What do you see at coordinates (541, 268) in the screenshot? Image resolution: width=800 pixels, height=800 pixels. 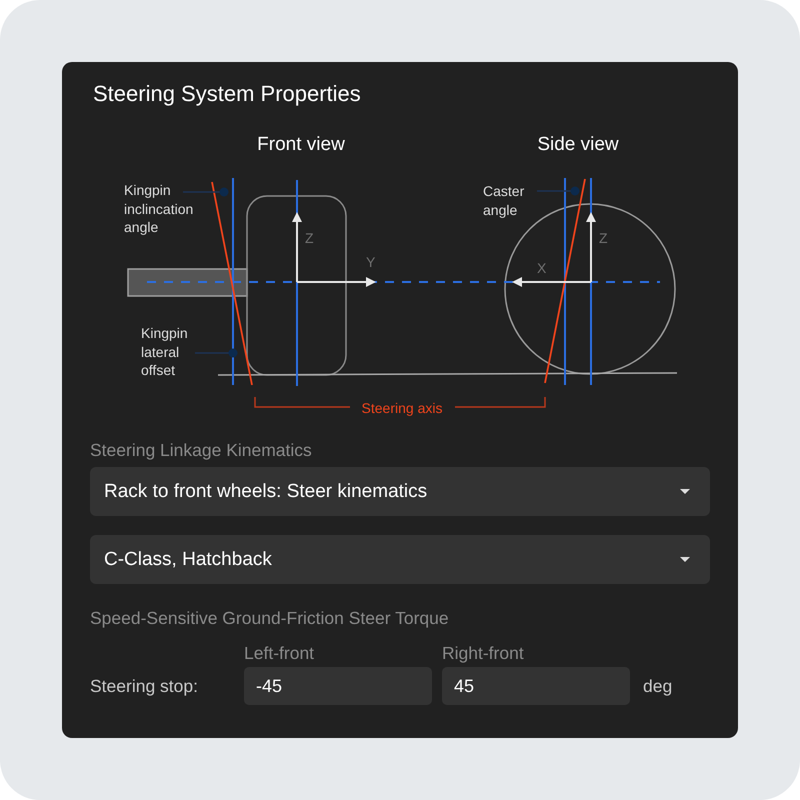 I see `axis-label: X` at bounding box center [541, 268].